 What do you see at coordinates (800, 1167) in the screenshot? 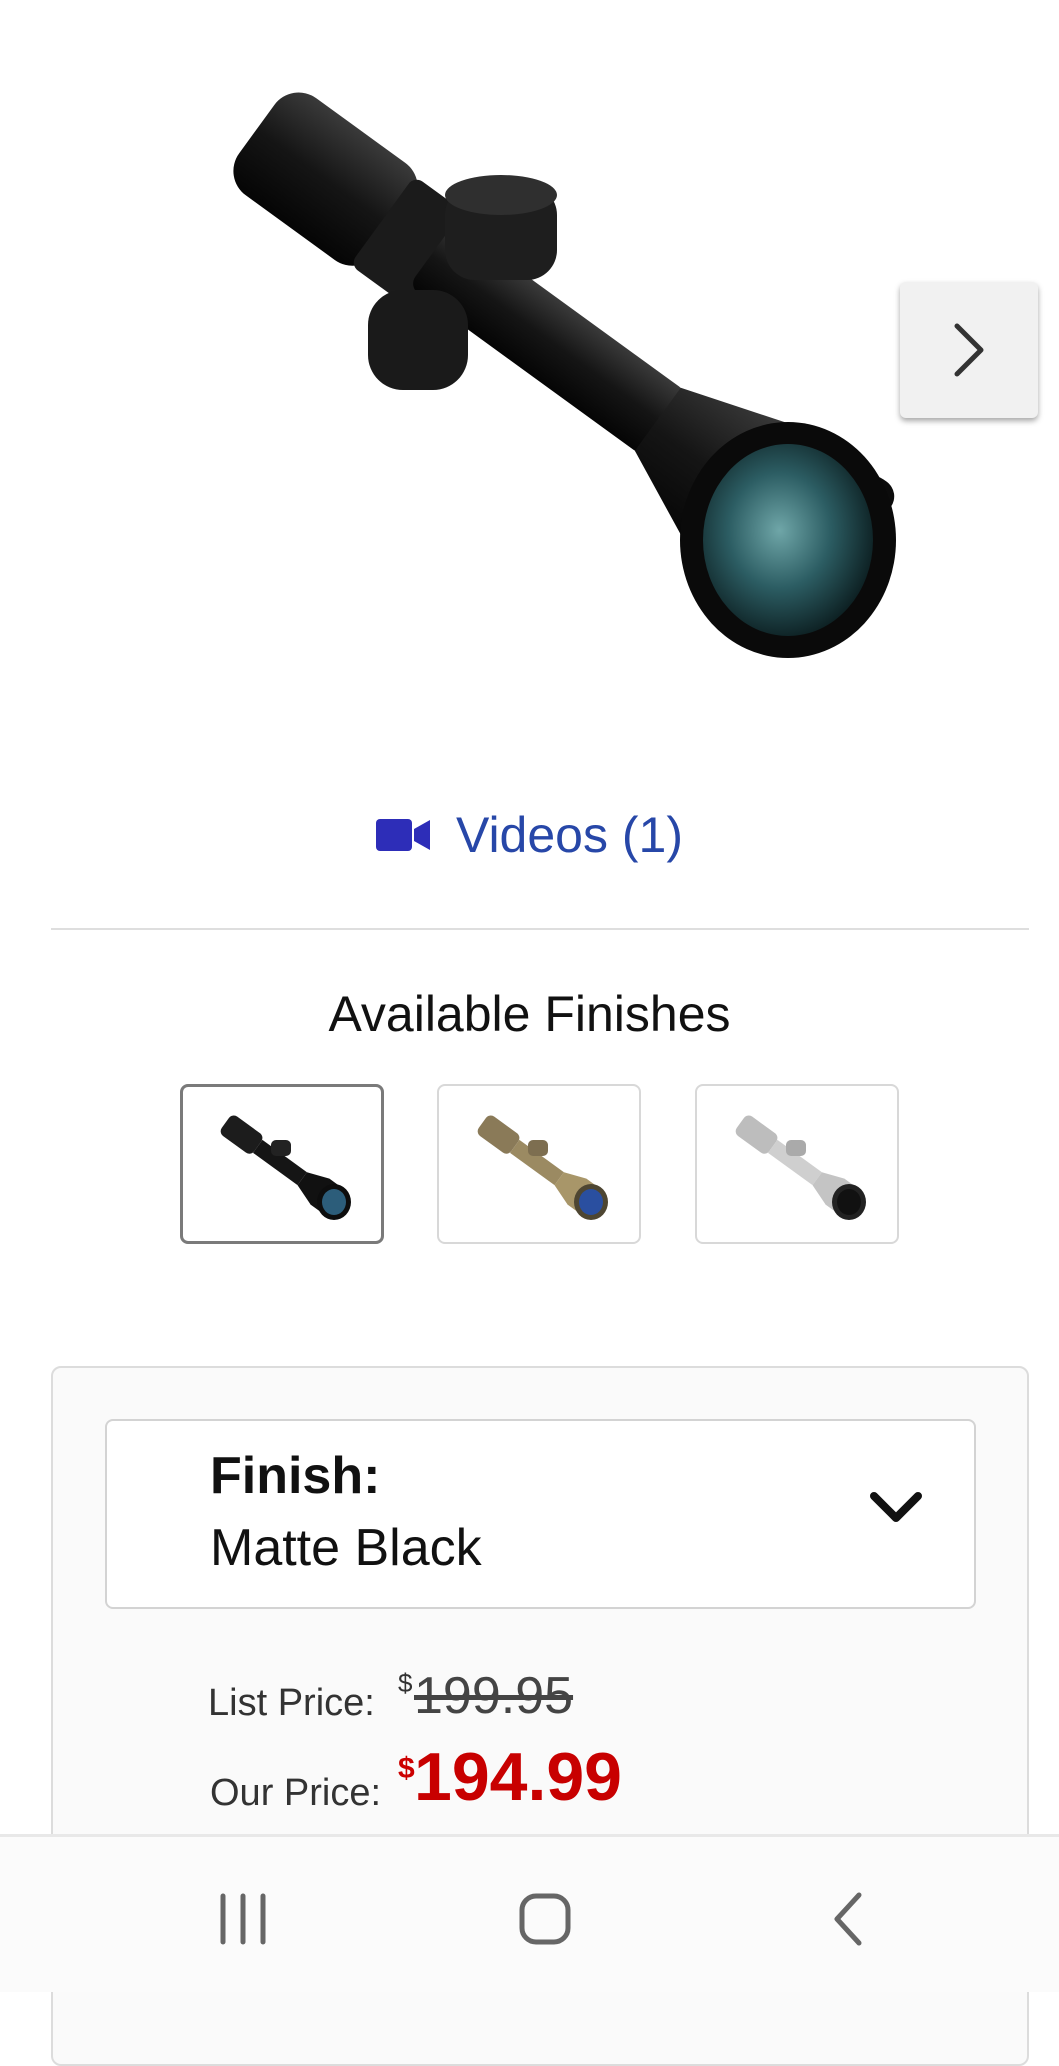
I see `scope-thumbnail-silver` at bounding box center [800, 1167].